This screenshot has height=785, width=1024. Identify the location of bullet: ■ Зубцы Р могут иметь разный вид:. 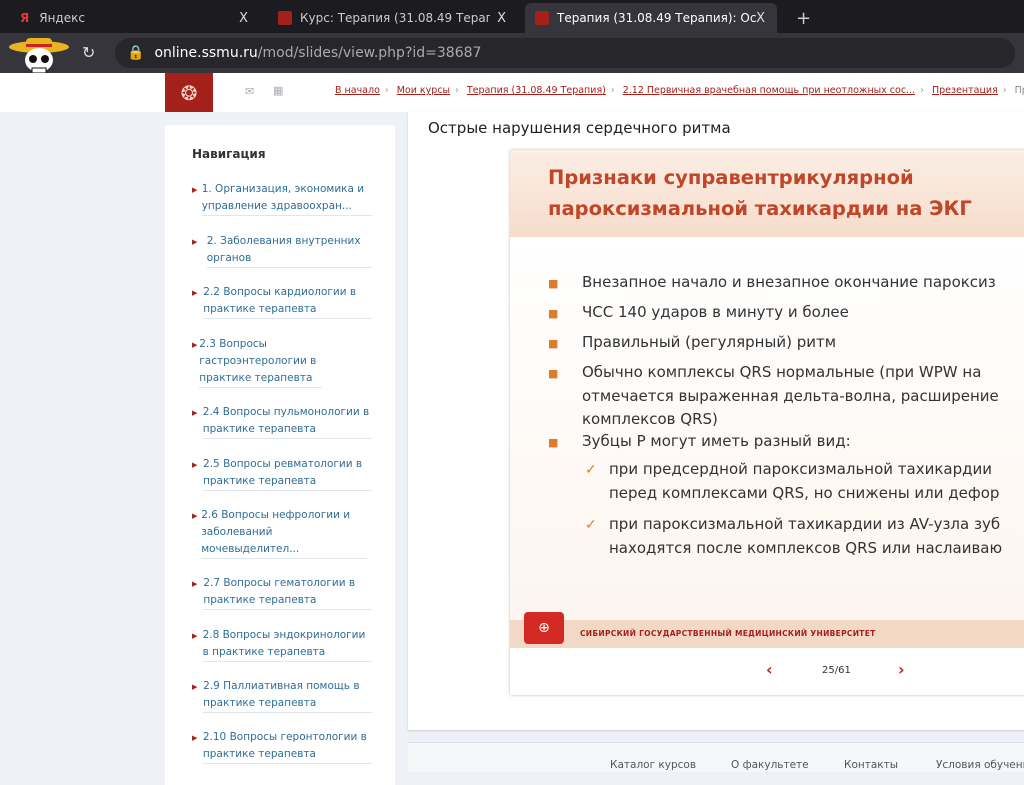
(699, 441).